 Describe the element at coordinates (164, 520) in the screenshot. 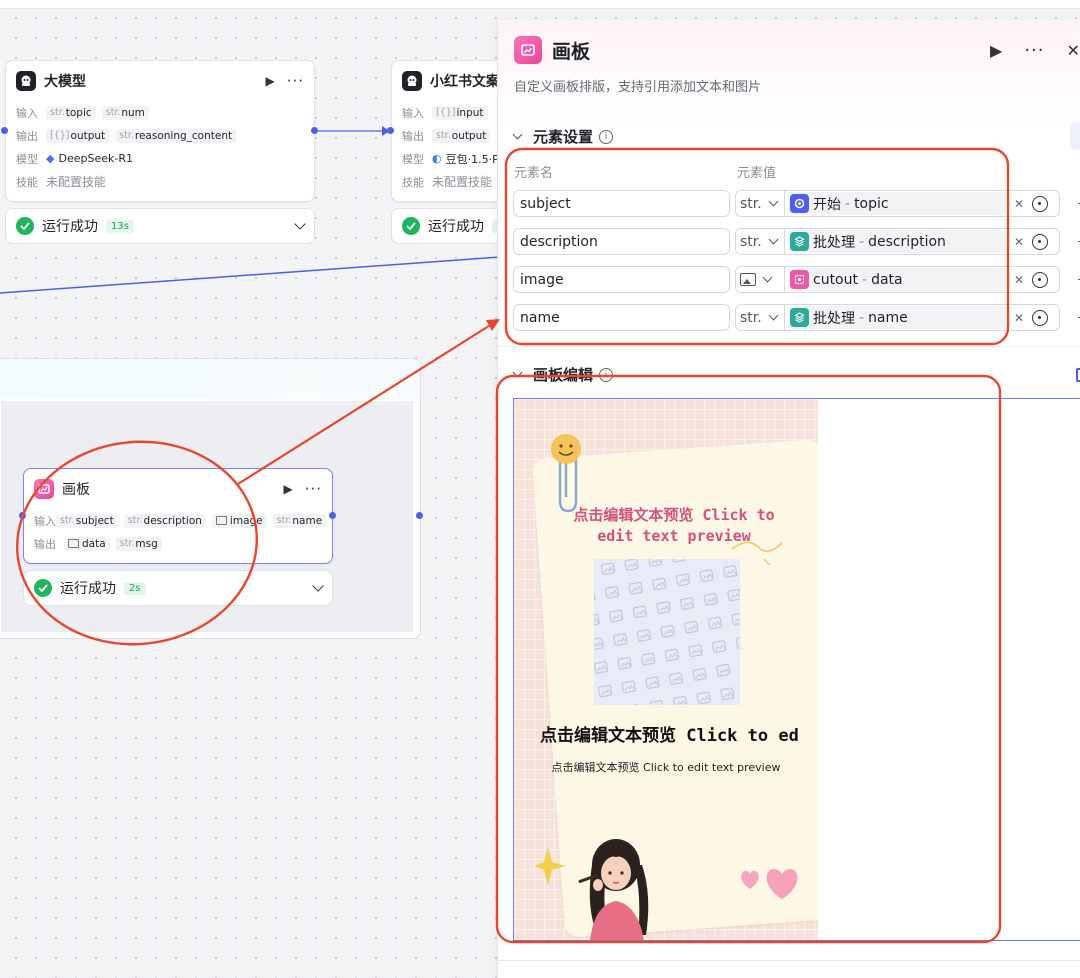

I see `param-tag: str. description` at that location.